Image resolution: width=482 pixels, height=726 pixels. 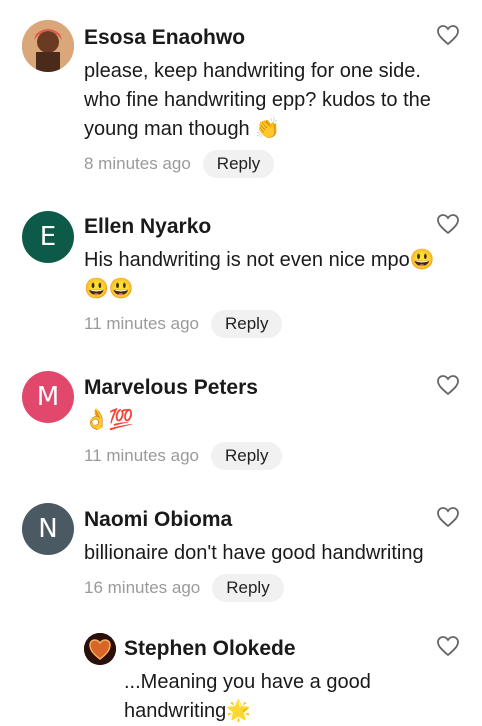 What do you see at coordinates (247, 696) in the screenshot?
I see `comment-text: ...Meaning you have a good handwriting🌟` at bounding box center [247, 696].